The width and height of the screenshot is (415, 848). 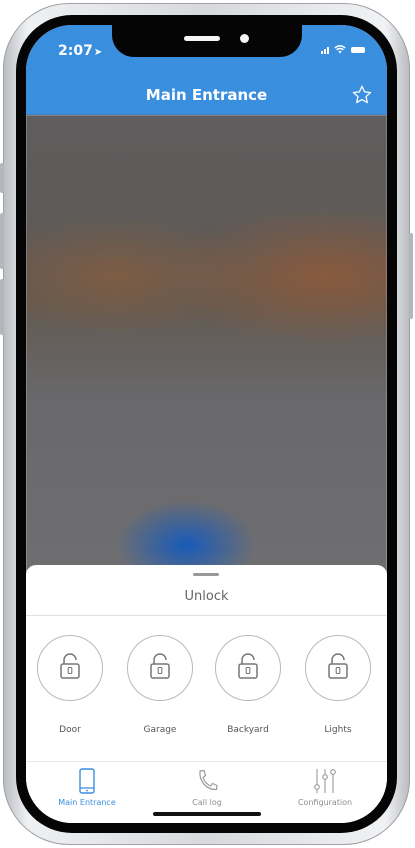 I want to click on tab-bar: Main Entrance Call log Configuration, so click(x=206, y=787).